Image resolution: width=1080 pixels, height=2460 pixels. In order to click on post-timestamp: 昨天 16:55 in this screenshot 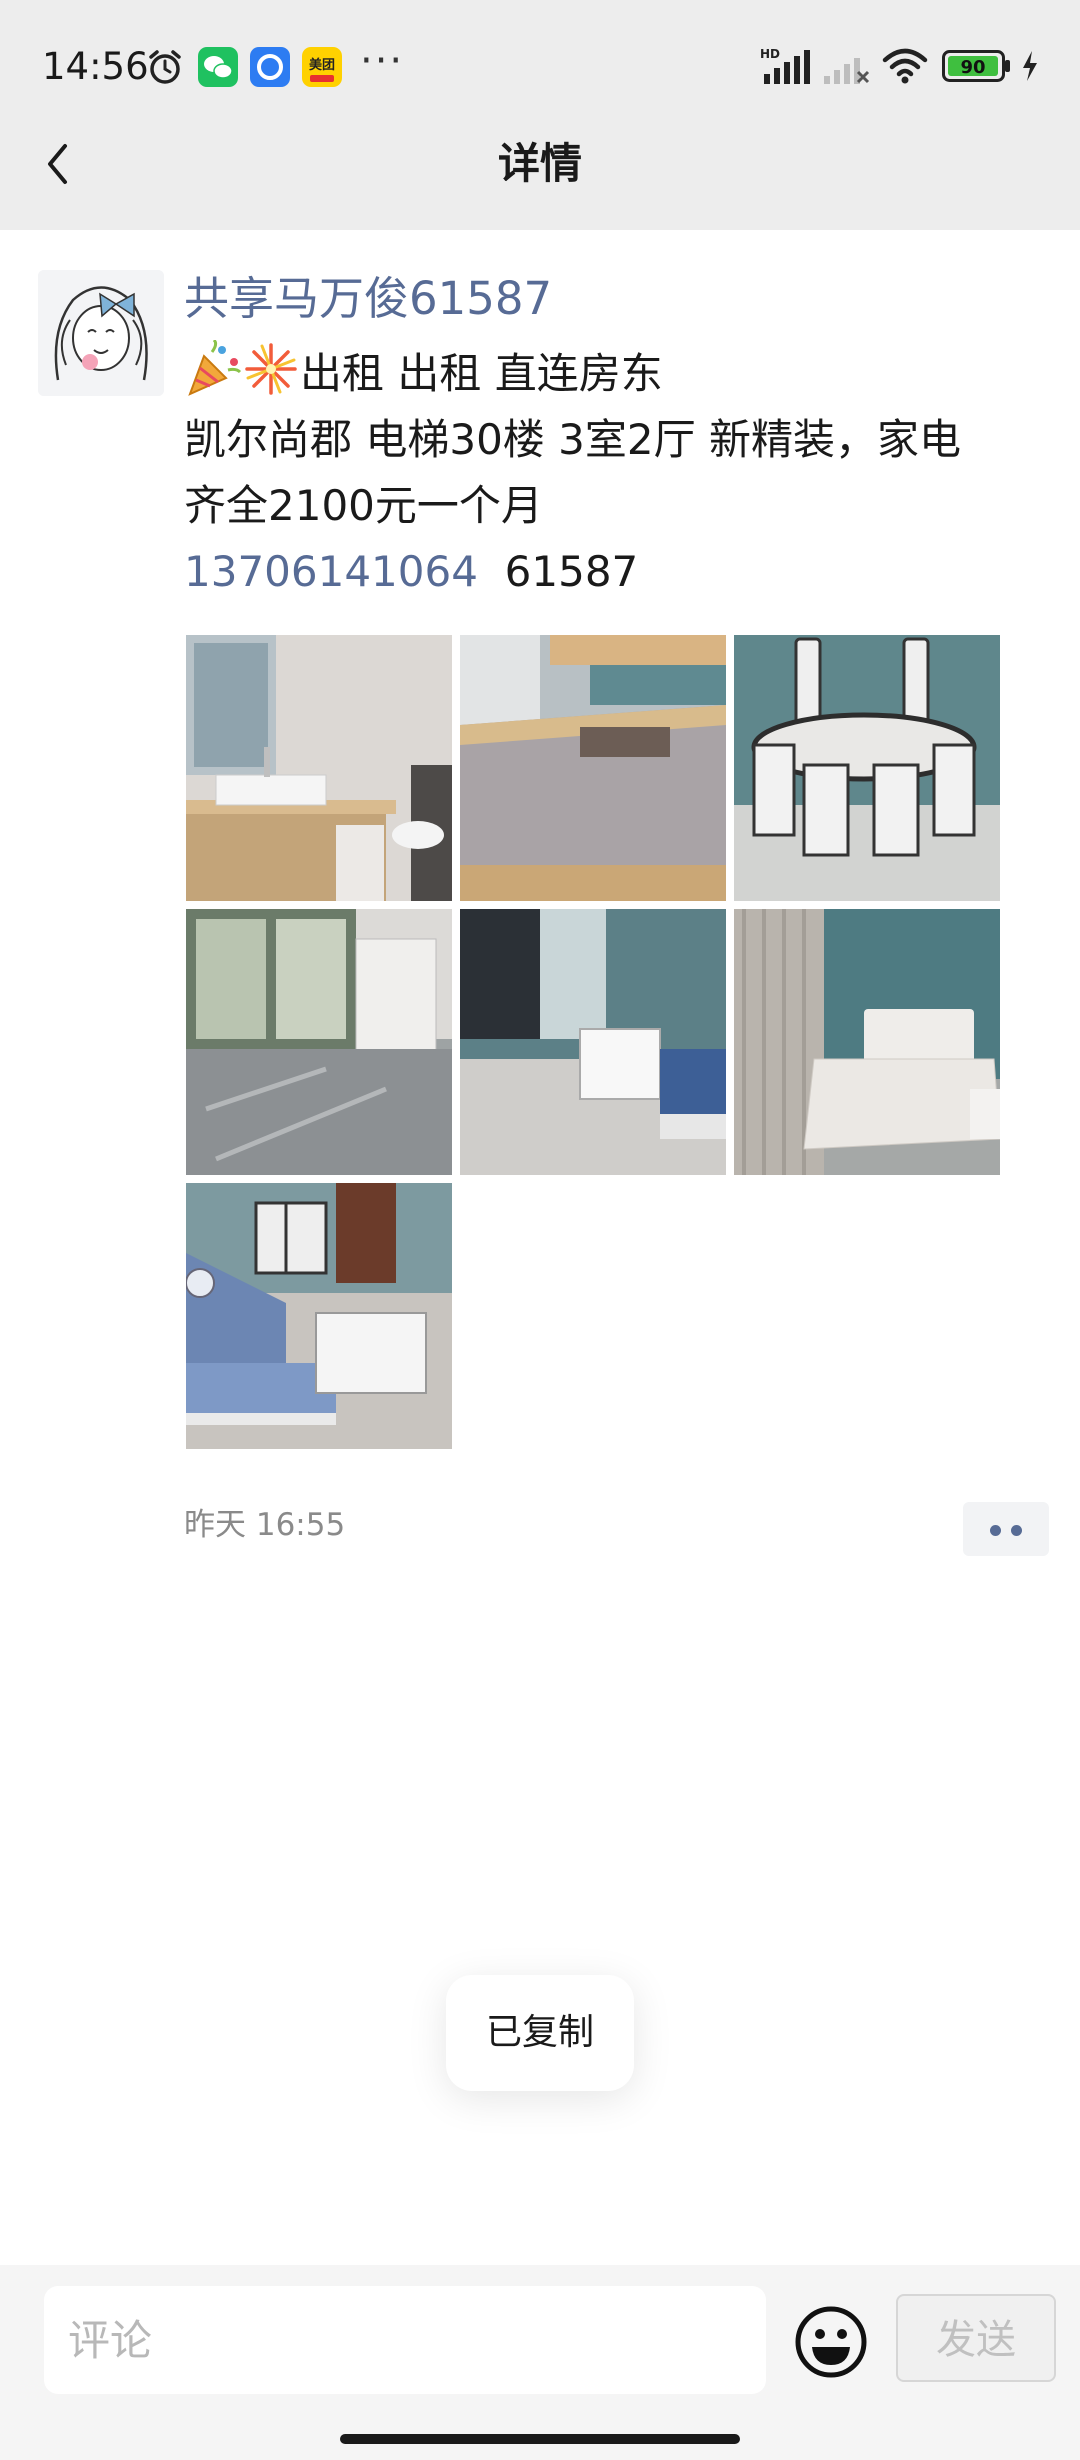, I will do `click(265, 1525)`.